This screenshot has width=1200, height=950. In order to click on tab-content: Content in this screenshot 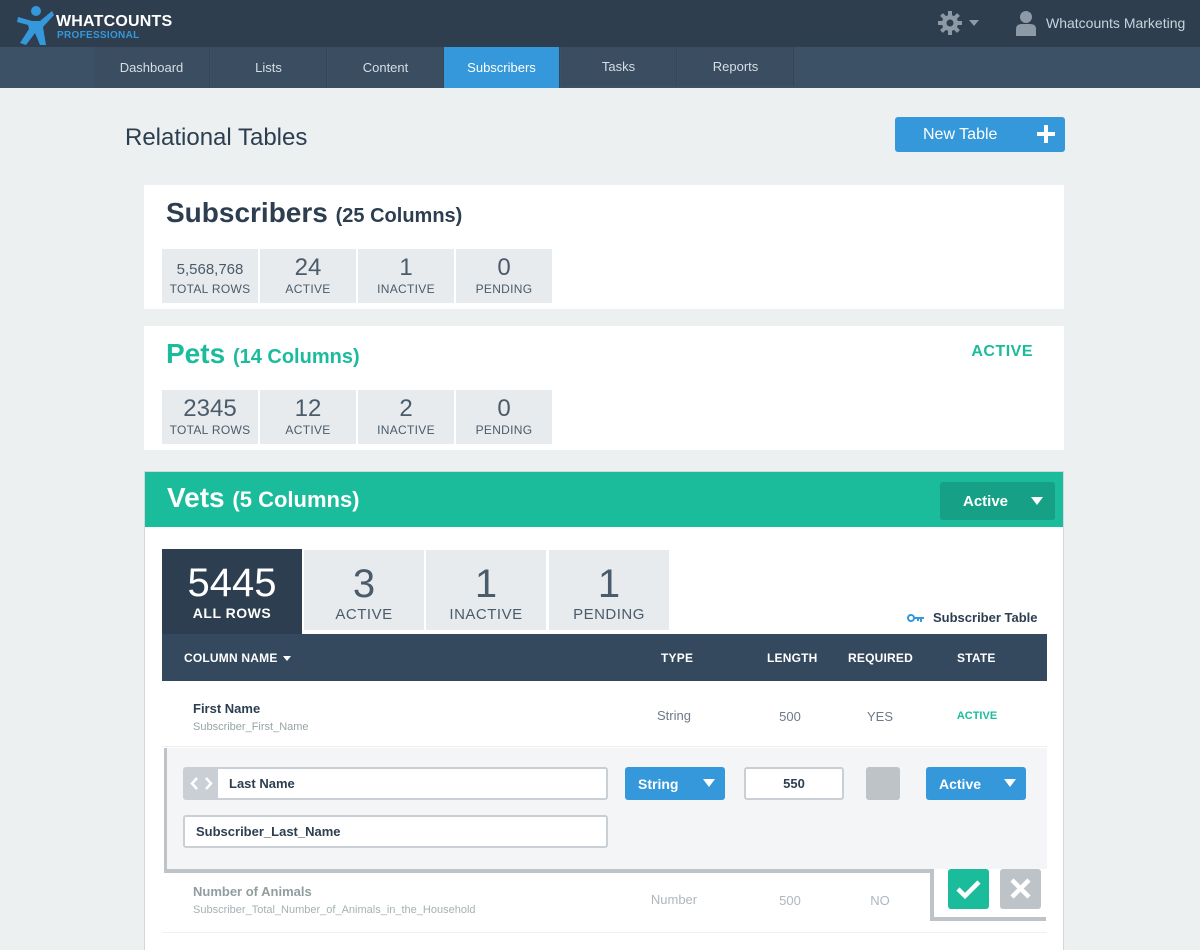, I will do `click(386, 67)`.